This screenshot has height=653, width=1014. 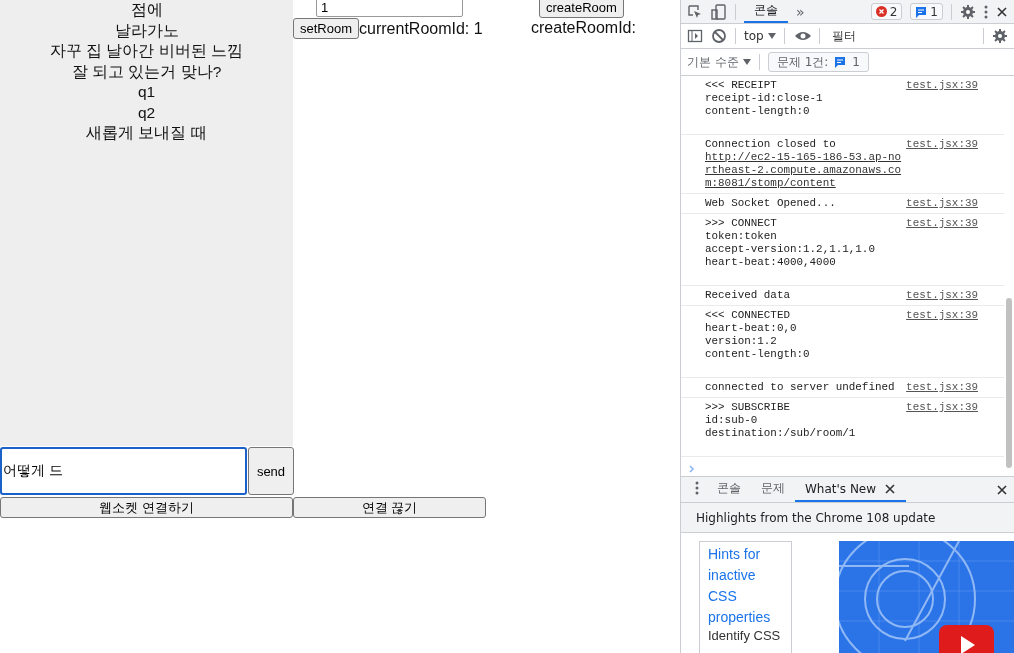 I want to click on scrollbar, so click(x=1009, y=383).